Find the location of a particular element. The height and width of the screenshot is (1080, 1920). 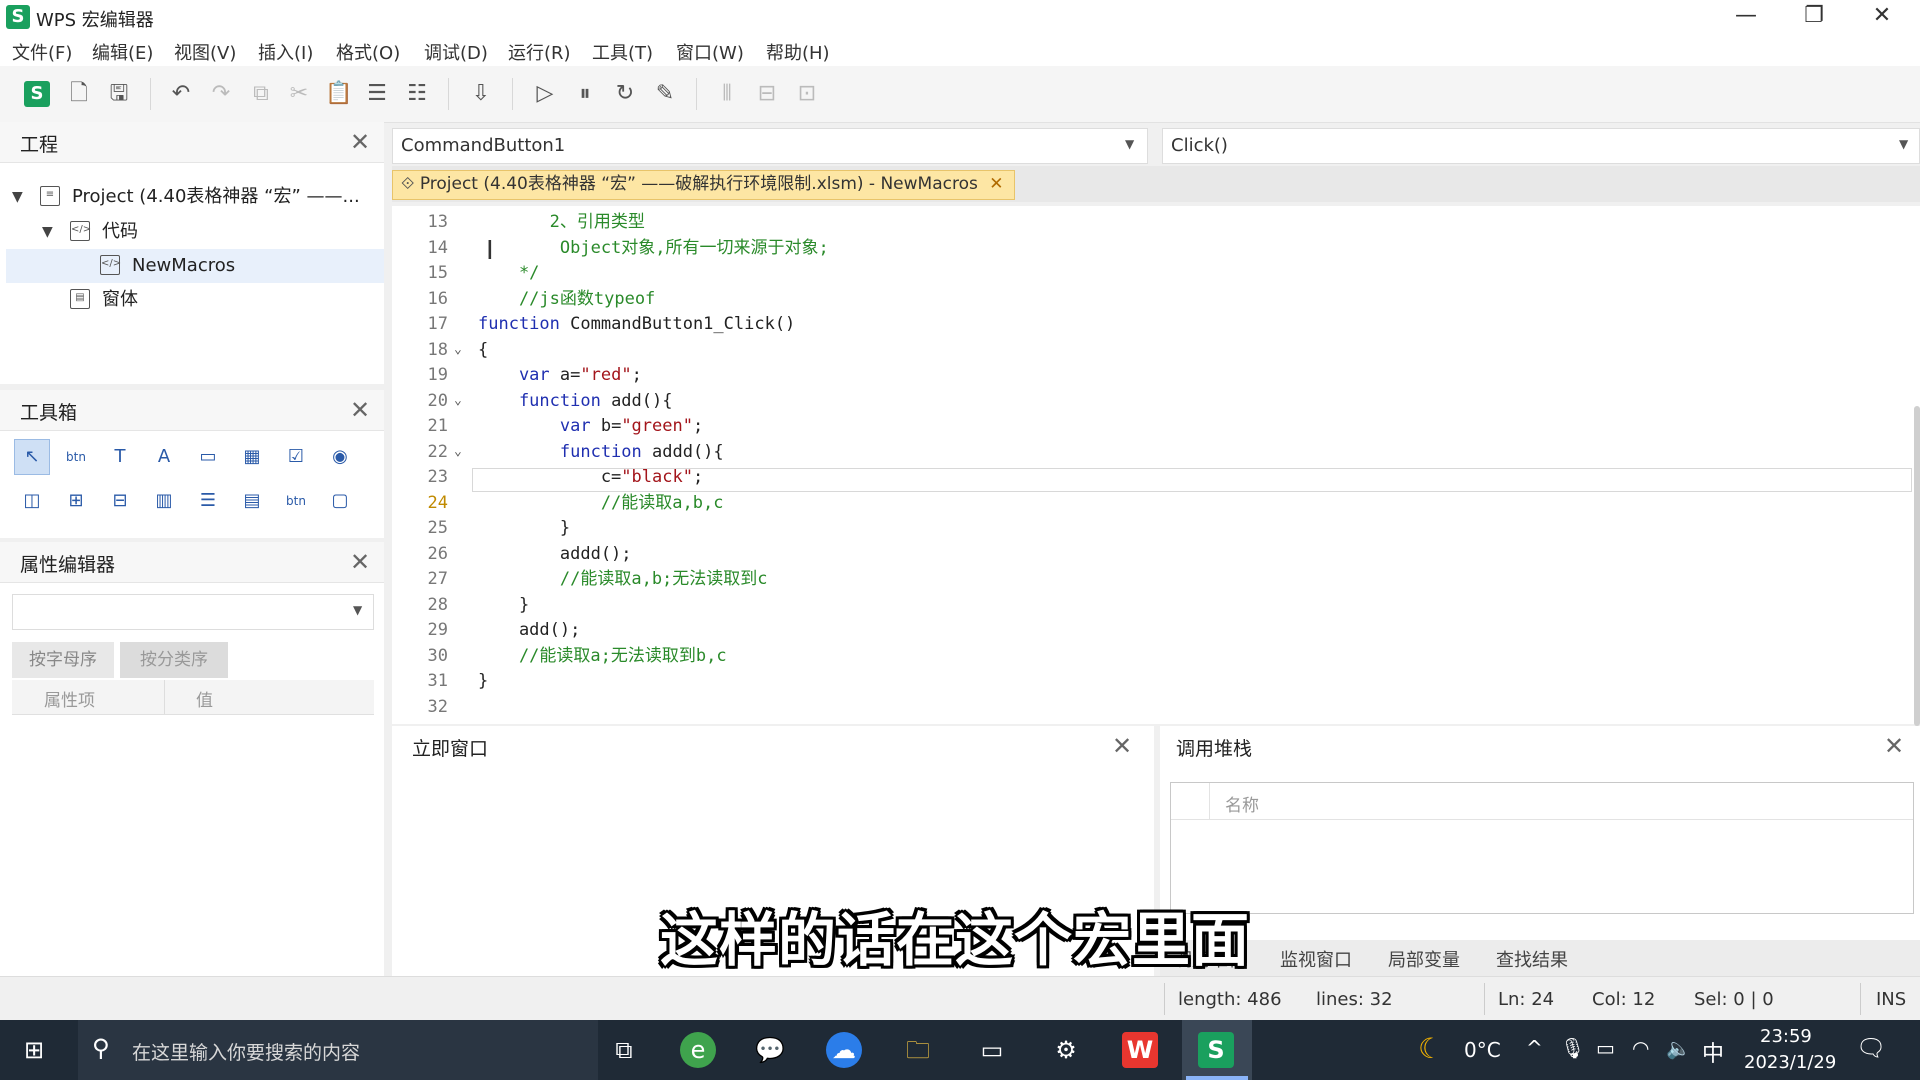

code-line: 19 var a="red"; is located at coordinates (1156, 375).